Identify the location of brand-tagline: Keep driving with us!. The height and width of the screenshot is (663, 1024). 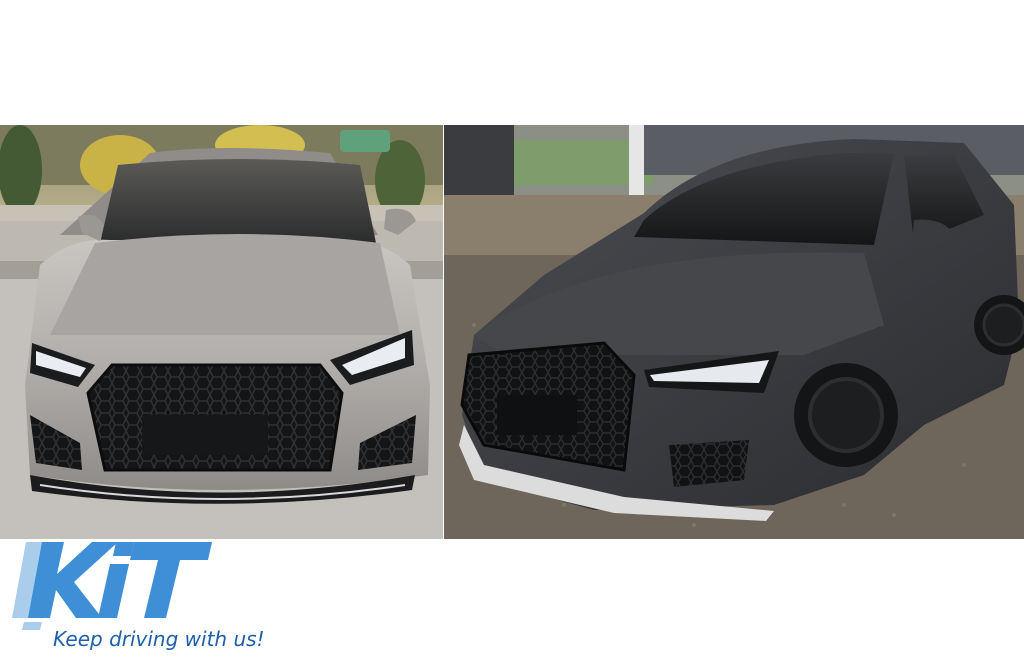
(159, 639).